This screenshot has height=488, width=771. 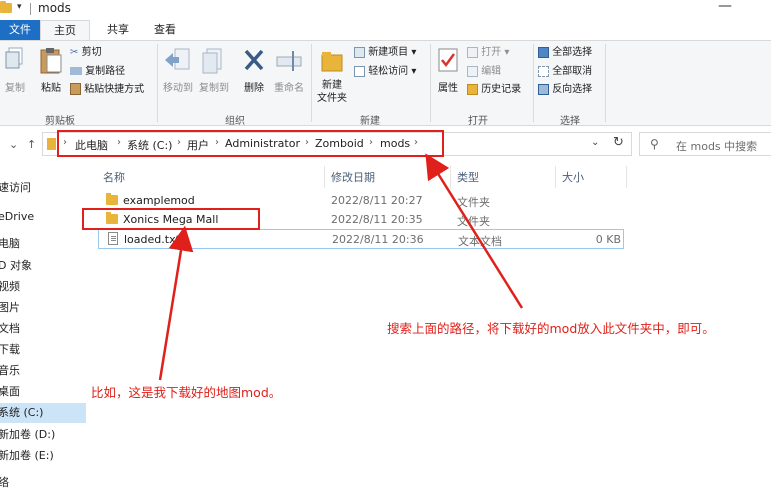 I want to click on quick-access-dropdown-icon: ▾, so click(x=19, y=7).